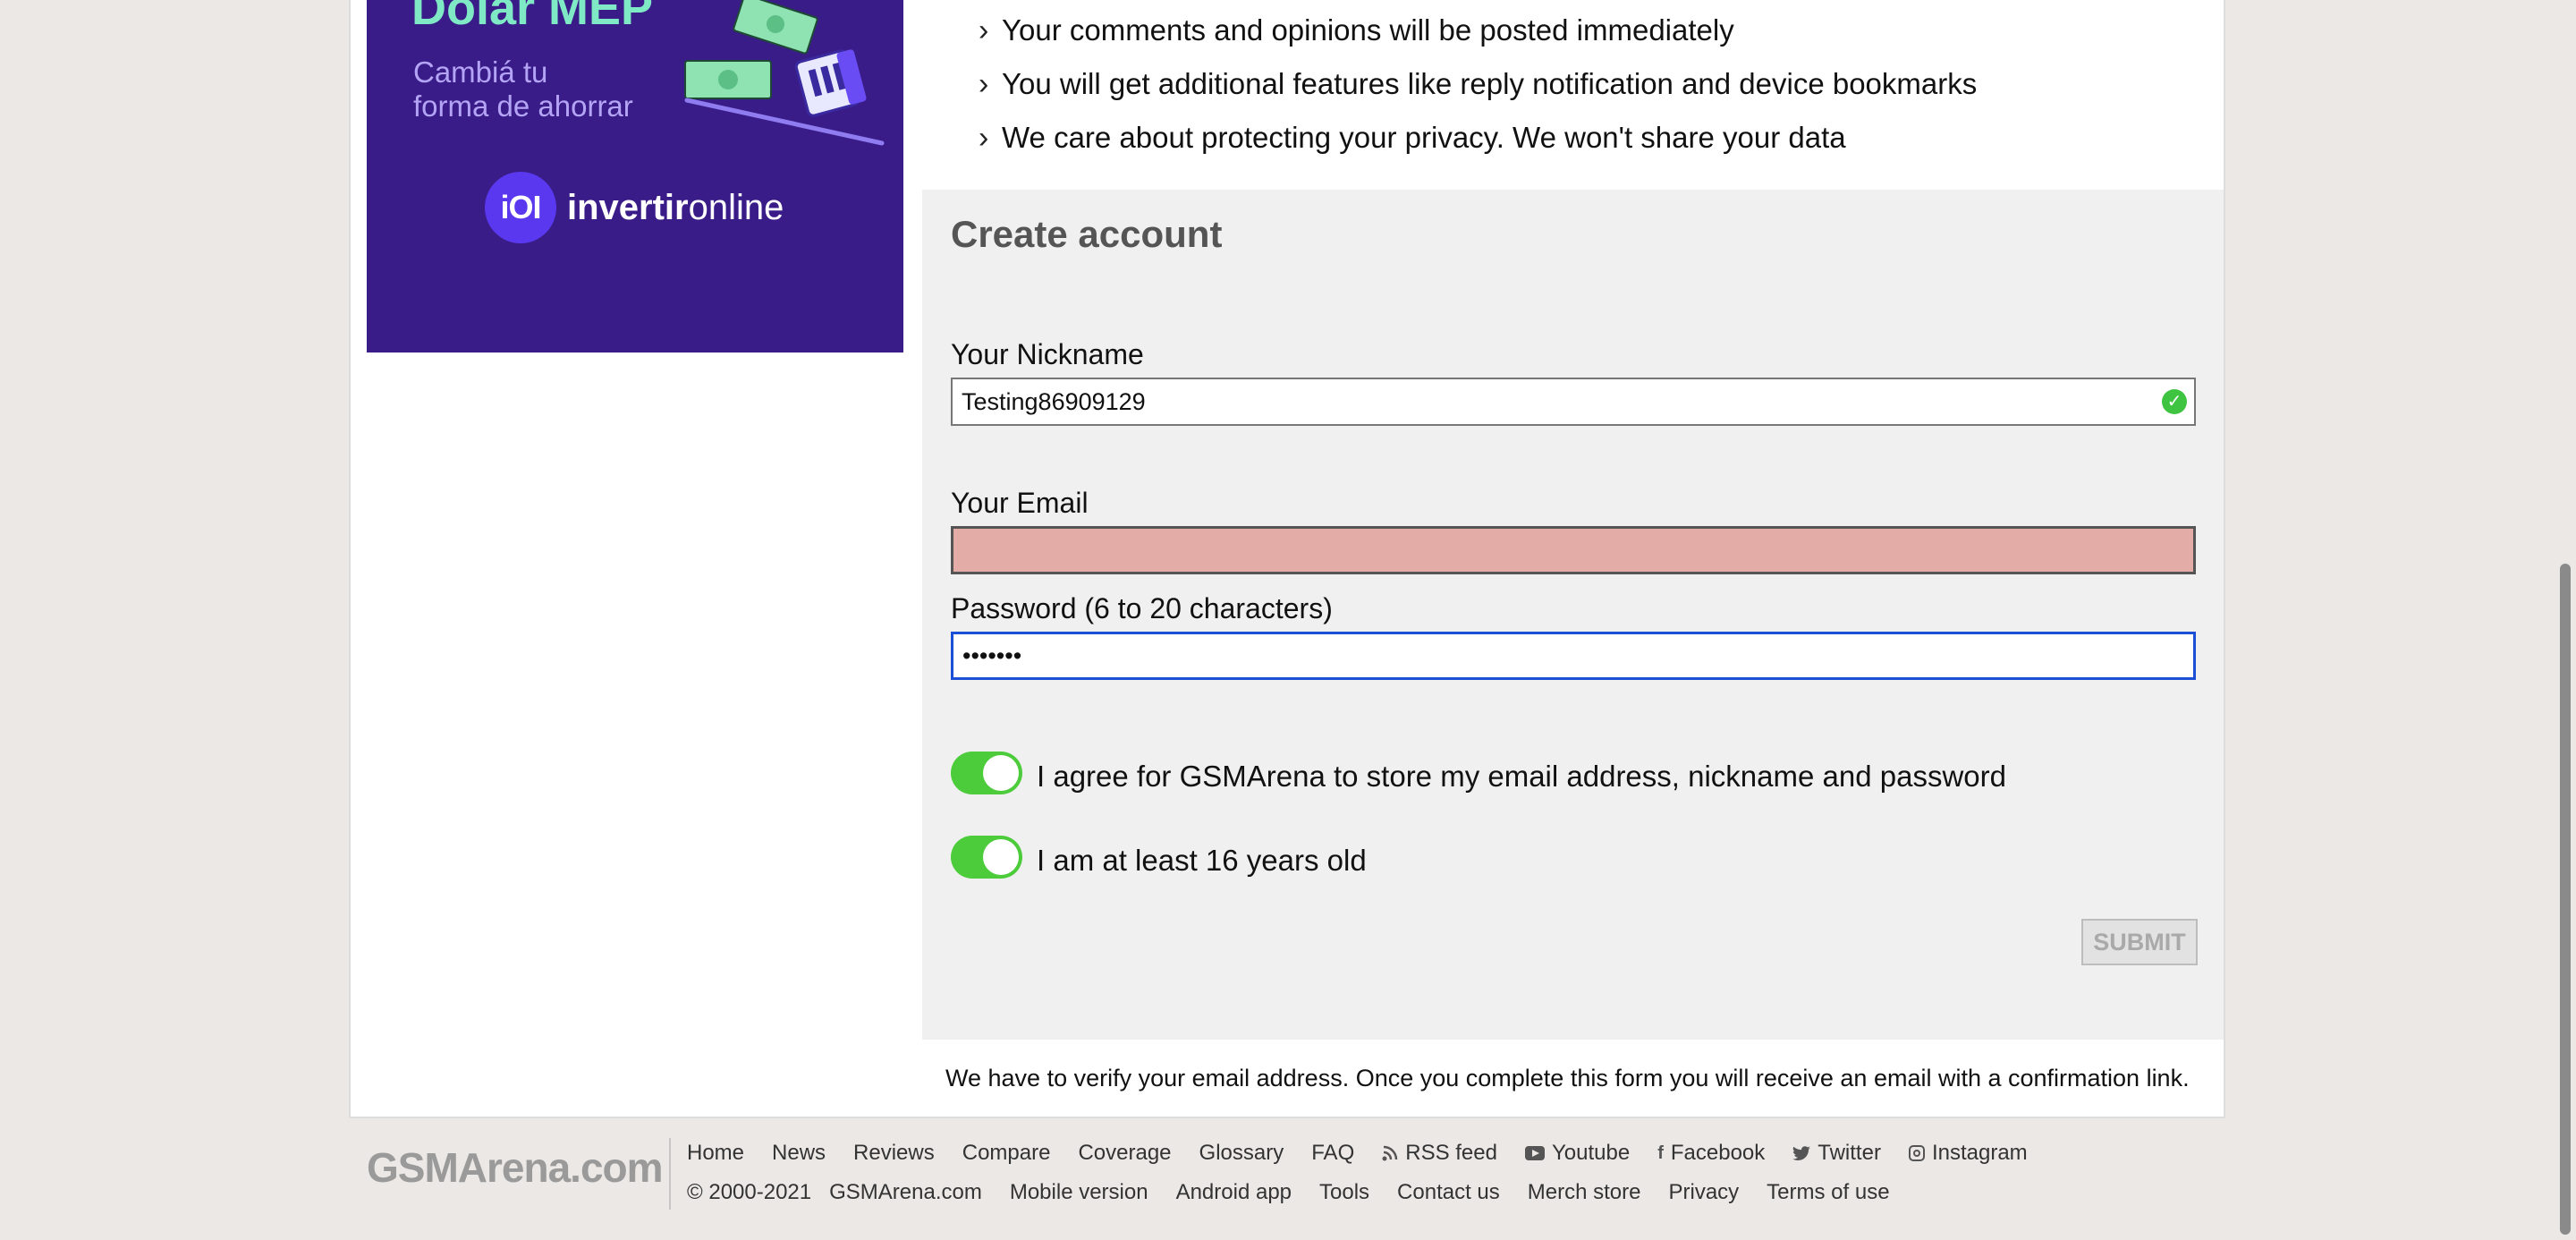  Describe the element at coordinates (1573, 402) in the screenshot. I see `nickname-input` at that location.